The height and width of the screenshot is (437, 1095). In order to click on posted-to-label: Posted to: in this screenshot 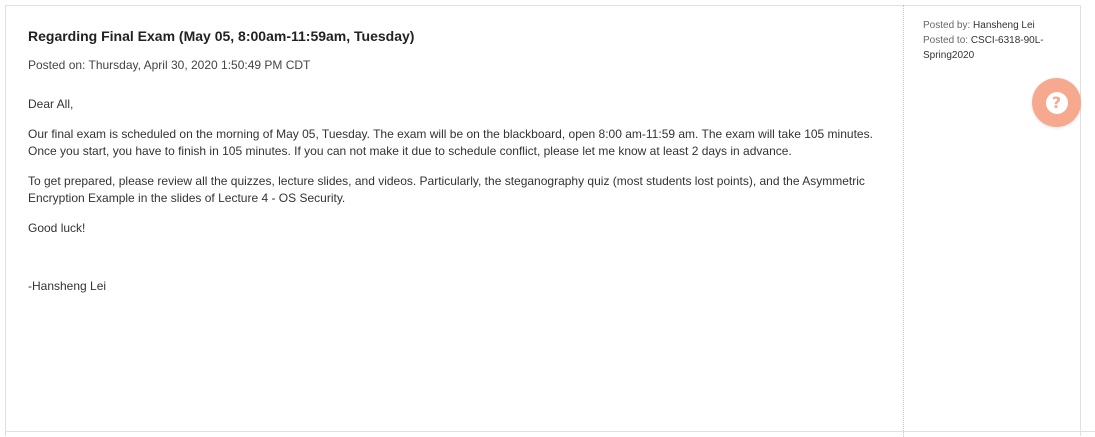, I will do `click(946, 40)`.